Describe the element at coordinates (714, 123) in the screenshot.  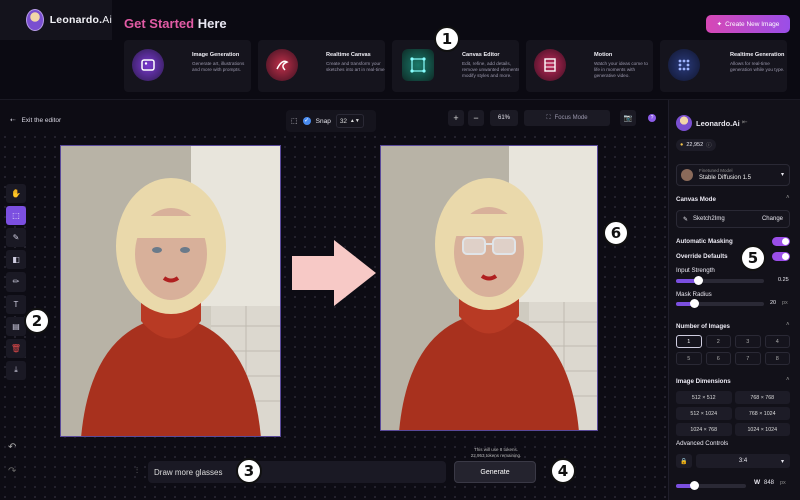
I see `panel-brand: Leonardo.` at that location.